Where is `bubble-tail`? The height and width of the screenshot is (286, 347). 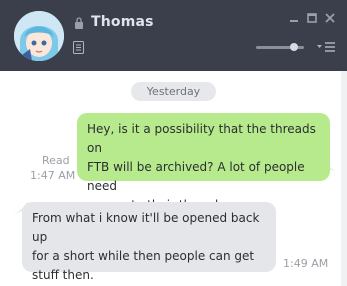
bubble-tail is located at coordinates (329, 165).